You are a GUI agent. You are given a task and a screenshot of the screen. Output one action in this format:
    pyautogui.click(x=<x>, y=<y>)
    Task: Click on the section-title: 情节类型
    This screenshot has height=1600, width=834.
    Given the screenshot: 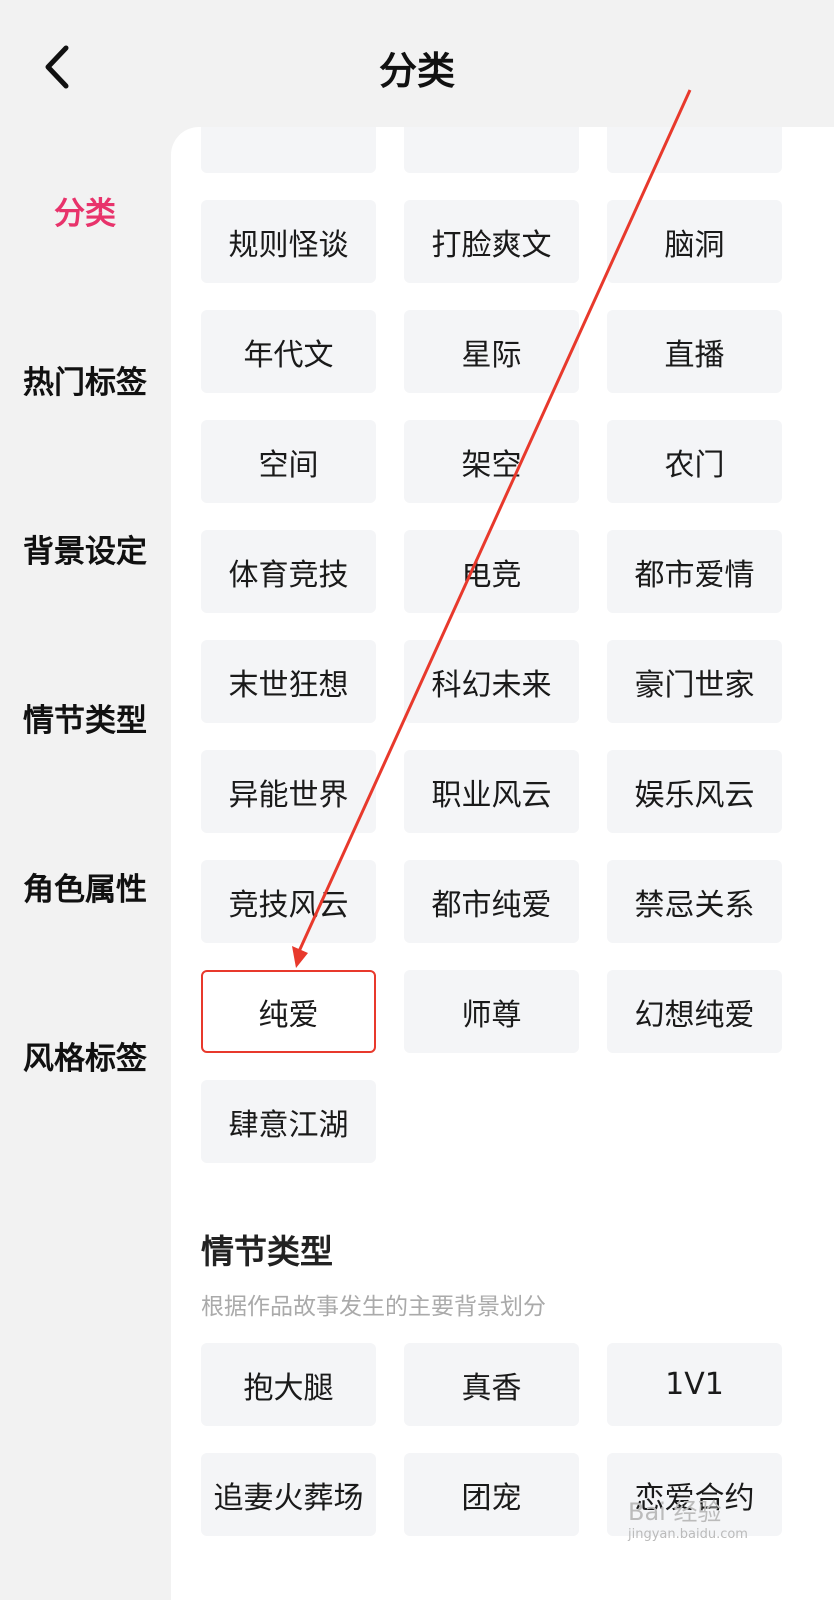 What is the action you would take?
    pyautogui.click(x=267, y=1251)
    